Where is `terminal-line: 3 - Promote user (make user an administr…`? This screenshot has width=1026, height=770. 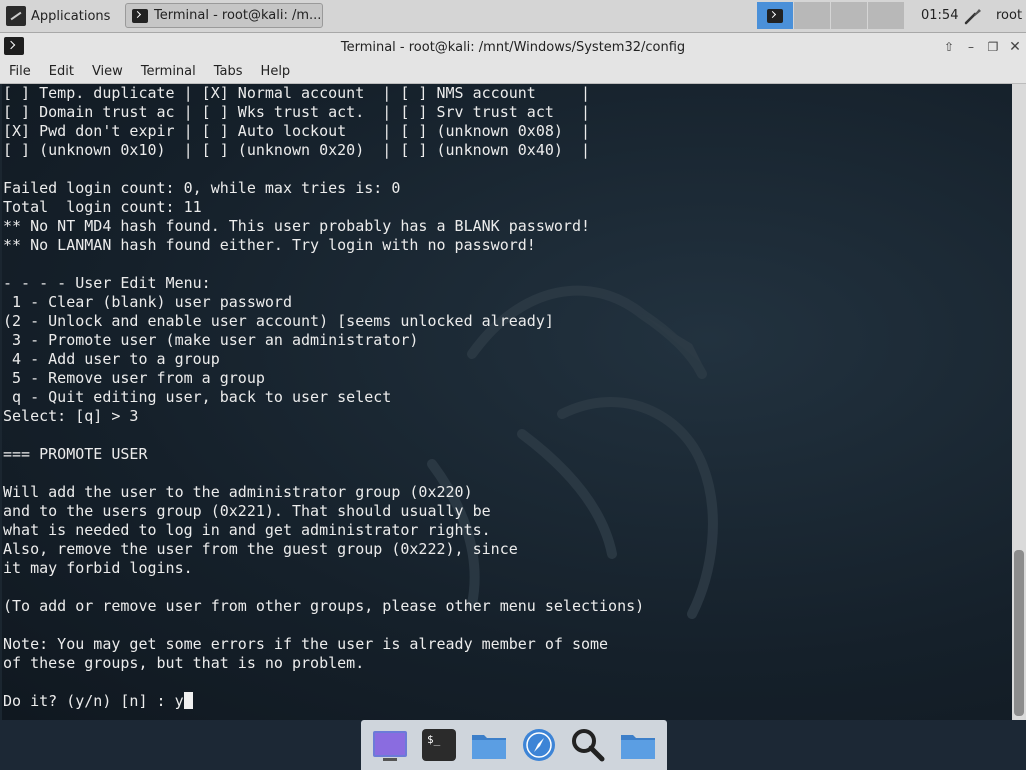 terminal-line: 3 - Promote user (make user an administr… is located at coordinates (211, 340).